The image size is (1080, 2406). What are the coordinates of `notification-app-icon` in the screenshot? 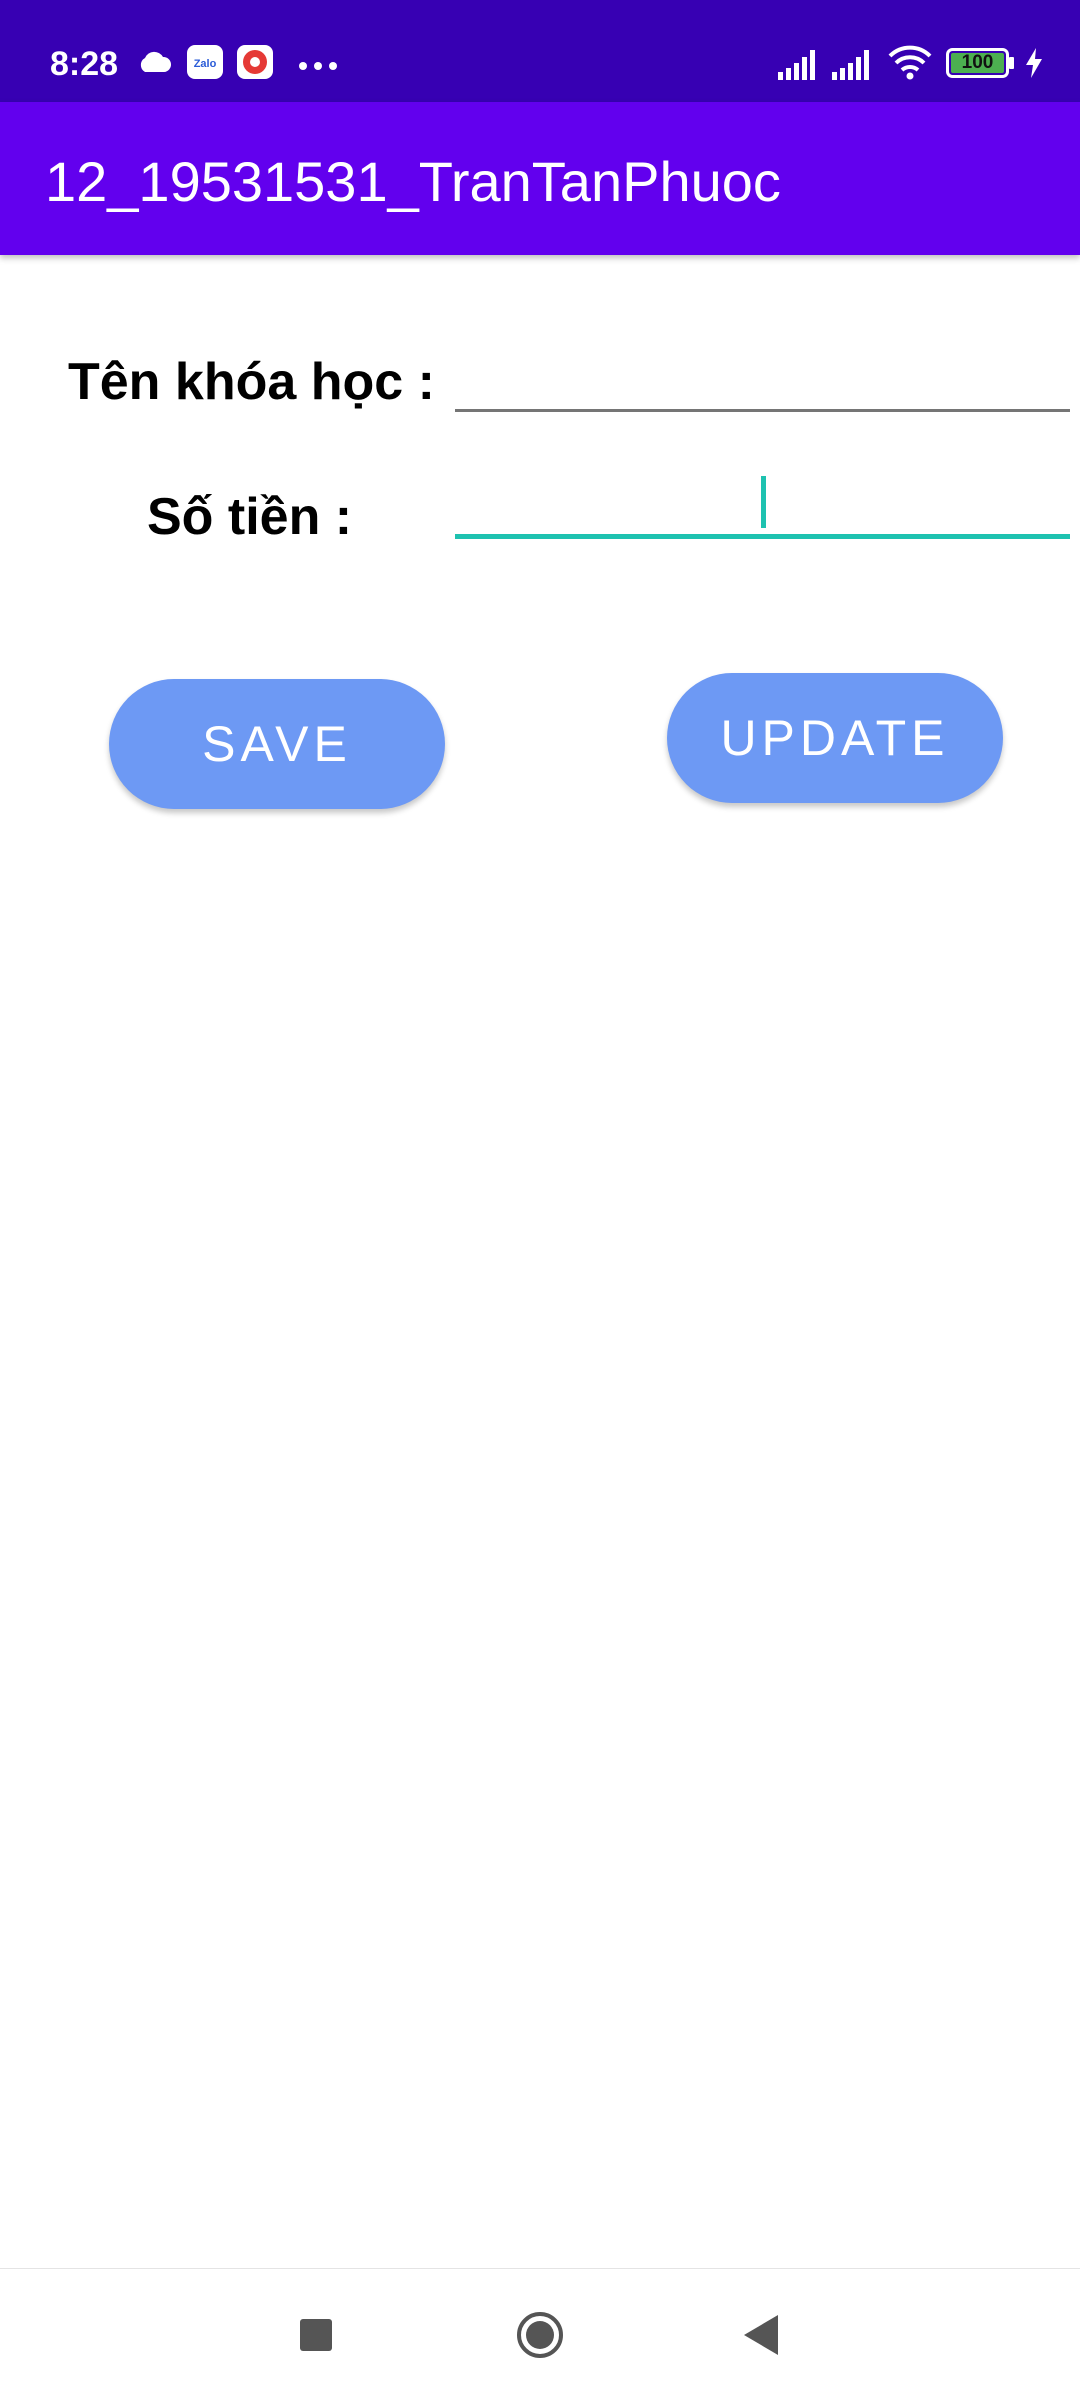 It's located at (255, 64).